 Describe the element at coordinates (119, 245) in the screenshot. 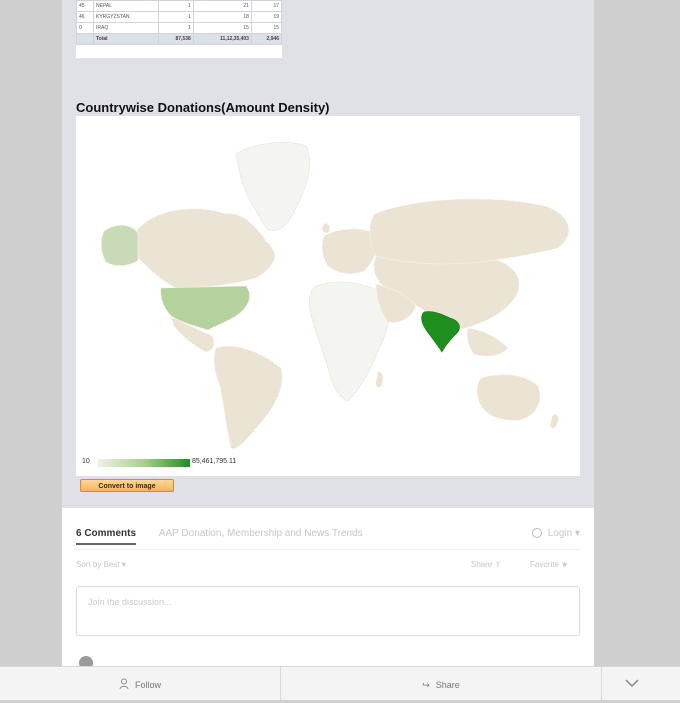

I see `alaska-region` at that location.